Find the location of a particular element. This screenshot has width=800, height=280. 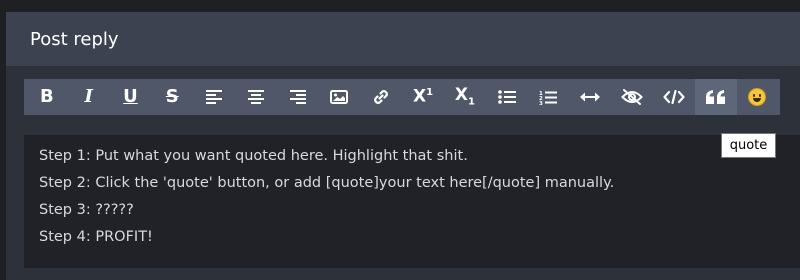

emoji-icon is located at coordinates (757, 97).